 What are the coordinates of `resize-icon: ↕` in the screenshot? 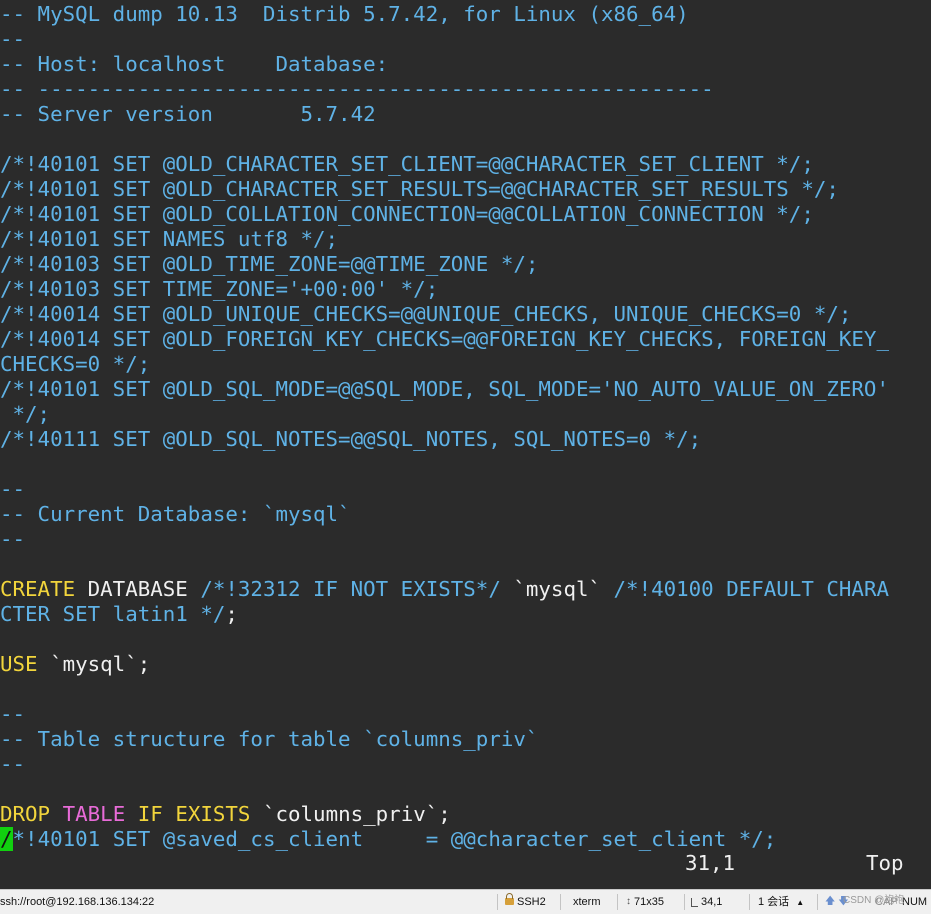 It's located at (628, 902).